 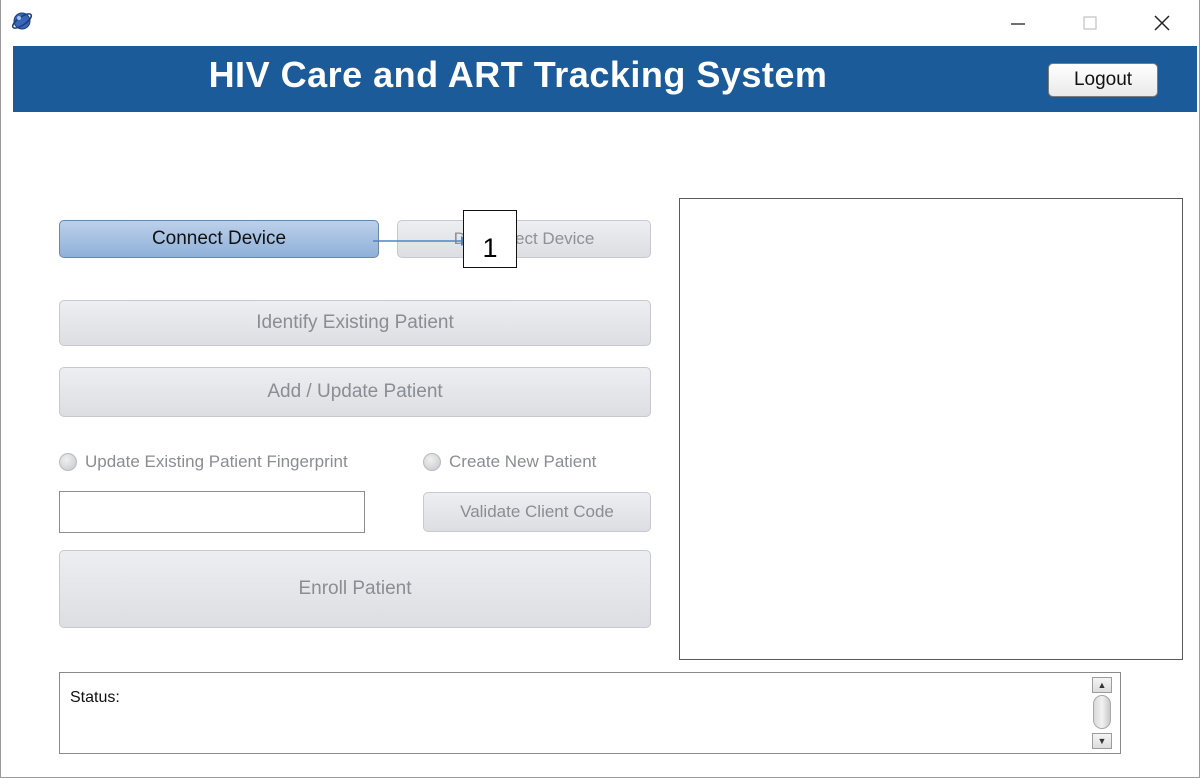 I want to click on app-header: HIV Care and ART Tracking System Logout, so click(x=605, y=79).